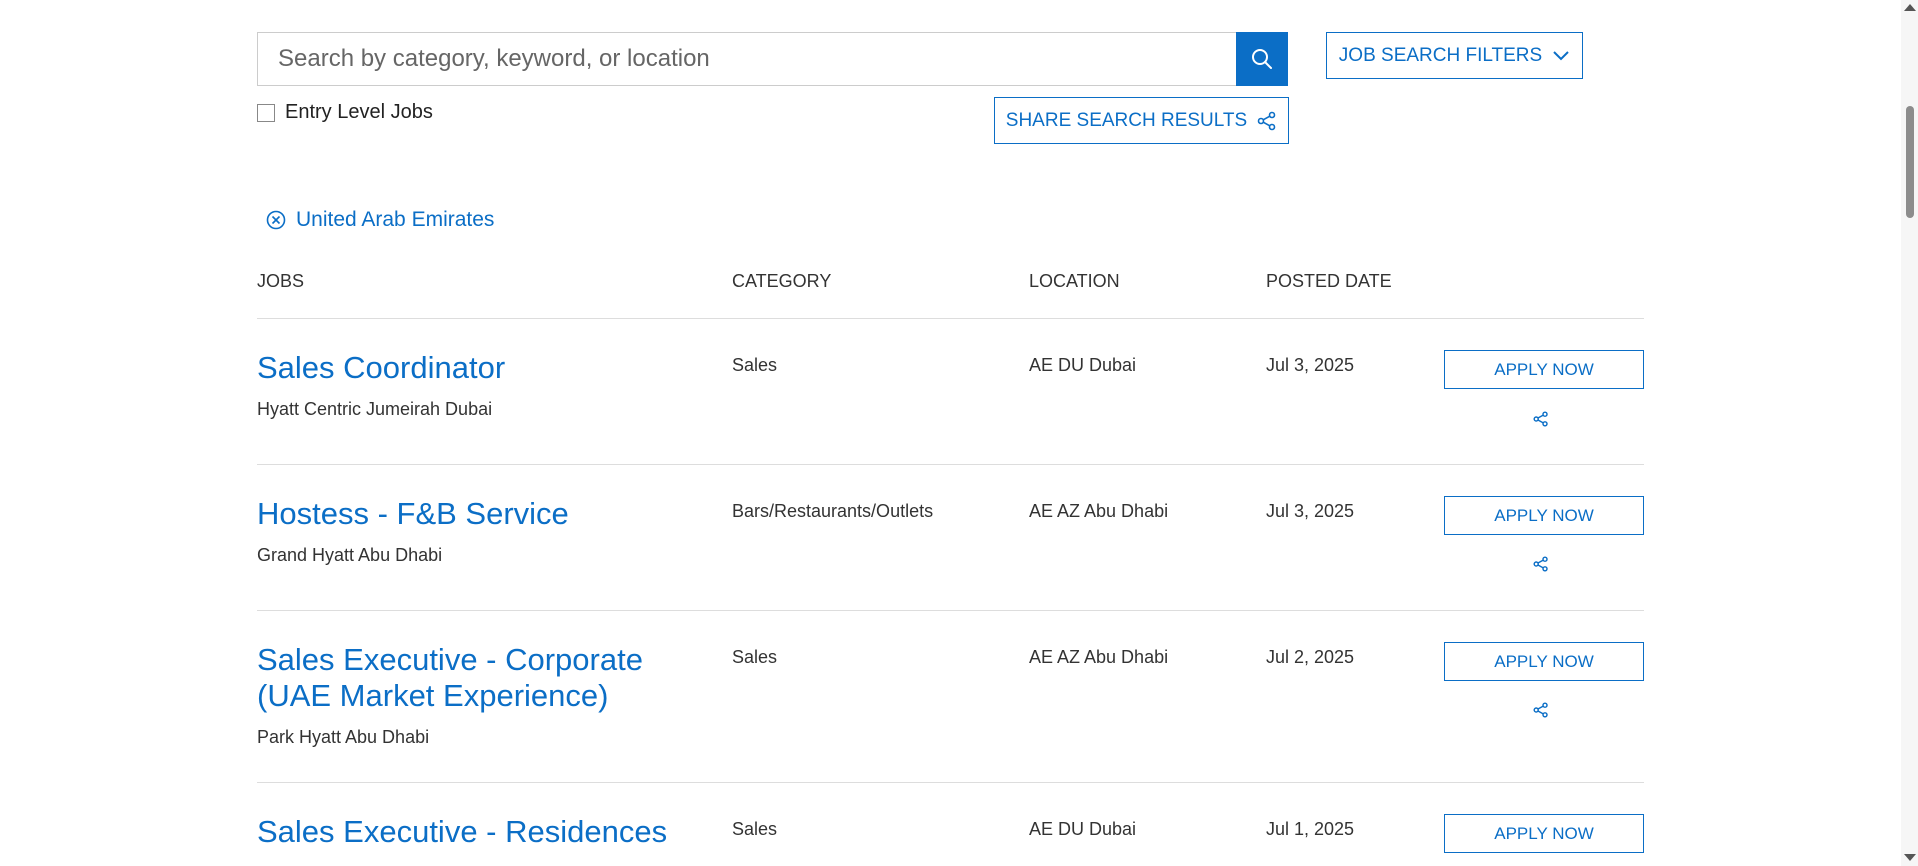  What do you see at coordinates (1126, 120) in the screenshot?
I see `share-search-results-label: SHARE SEARCH RESULTS` at bounding box center [1126, 120].